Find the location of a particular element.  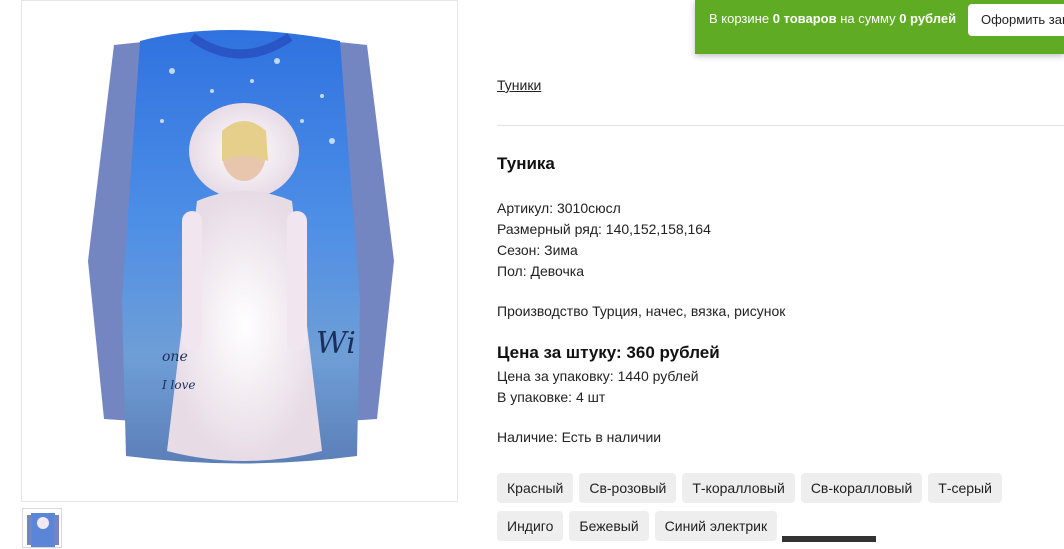

price-per-item: Цена за штуку: 360 рублей is located at coordinates (608, 352).